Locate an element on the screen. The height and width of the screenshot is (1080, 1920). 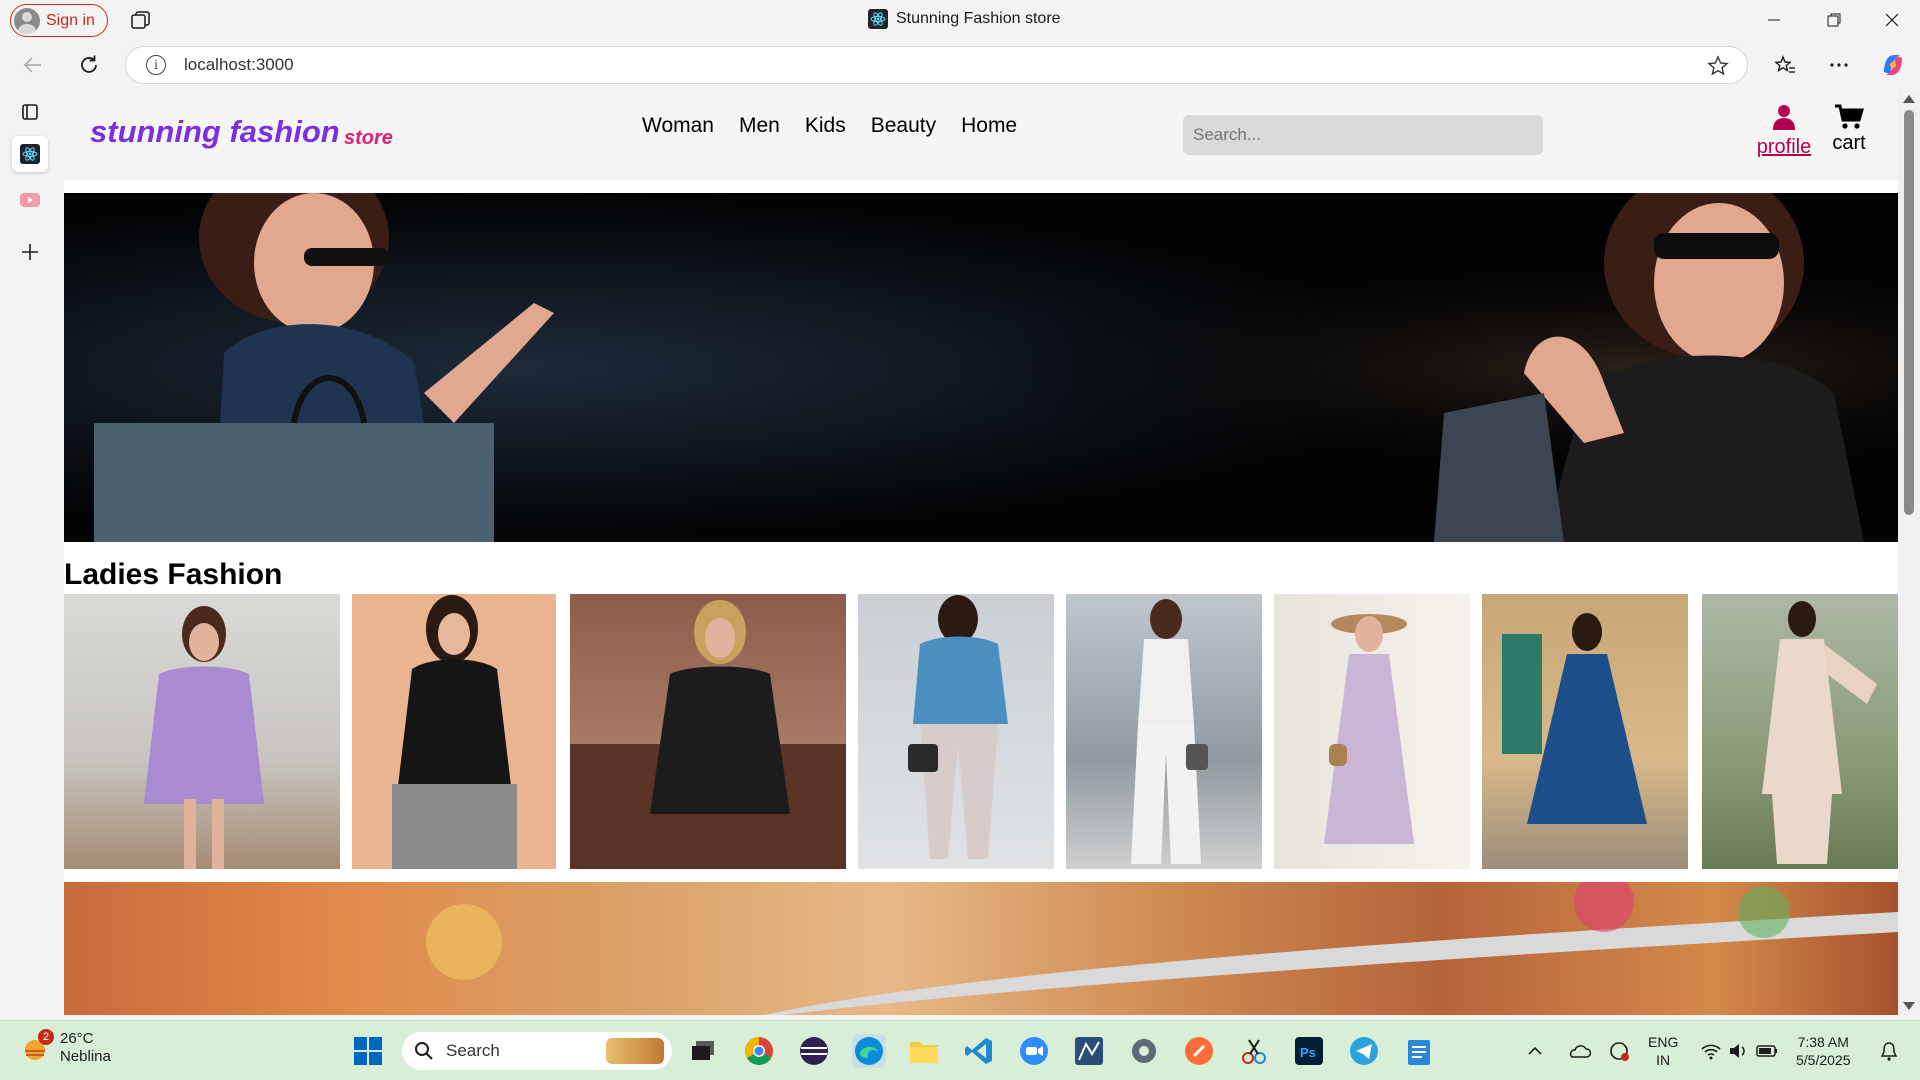
menu-item-home: Home is located at coordinates (989, 126).